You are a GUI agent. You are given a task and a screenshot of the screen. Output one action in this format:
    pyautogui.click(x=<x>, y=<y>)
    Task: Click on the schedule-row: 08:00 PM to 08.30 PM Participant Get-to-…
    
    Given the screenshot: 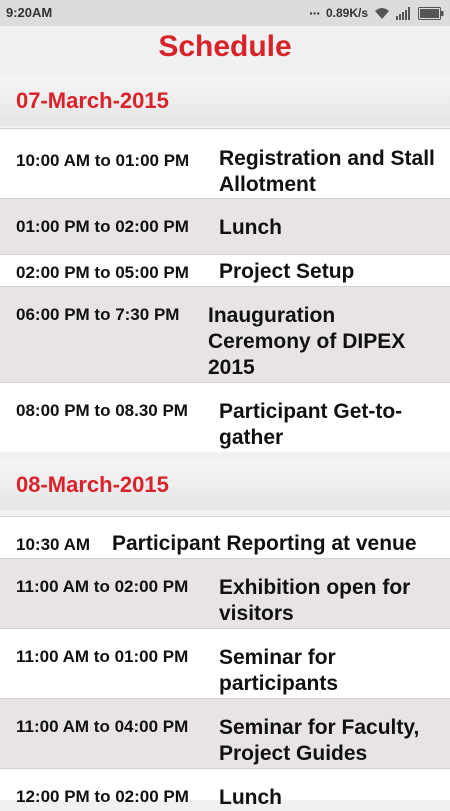 What is the action you would take?
    pyautogui.click(x=225, y=417)
    